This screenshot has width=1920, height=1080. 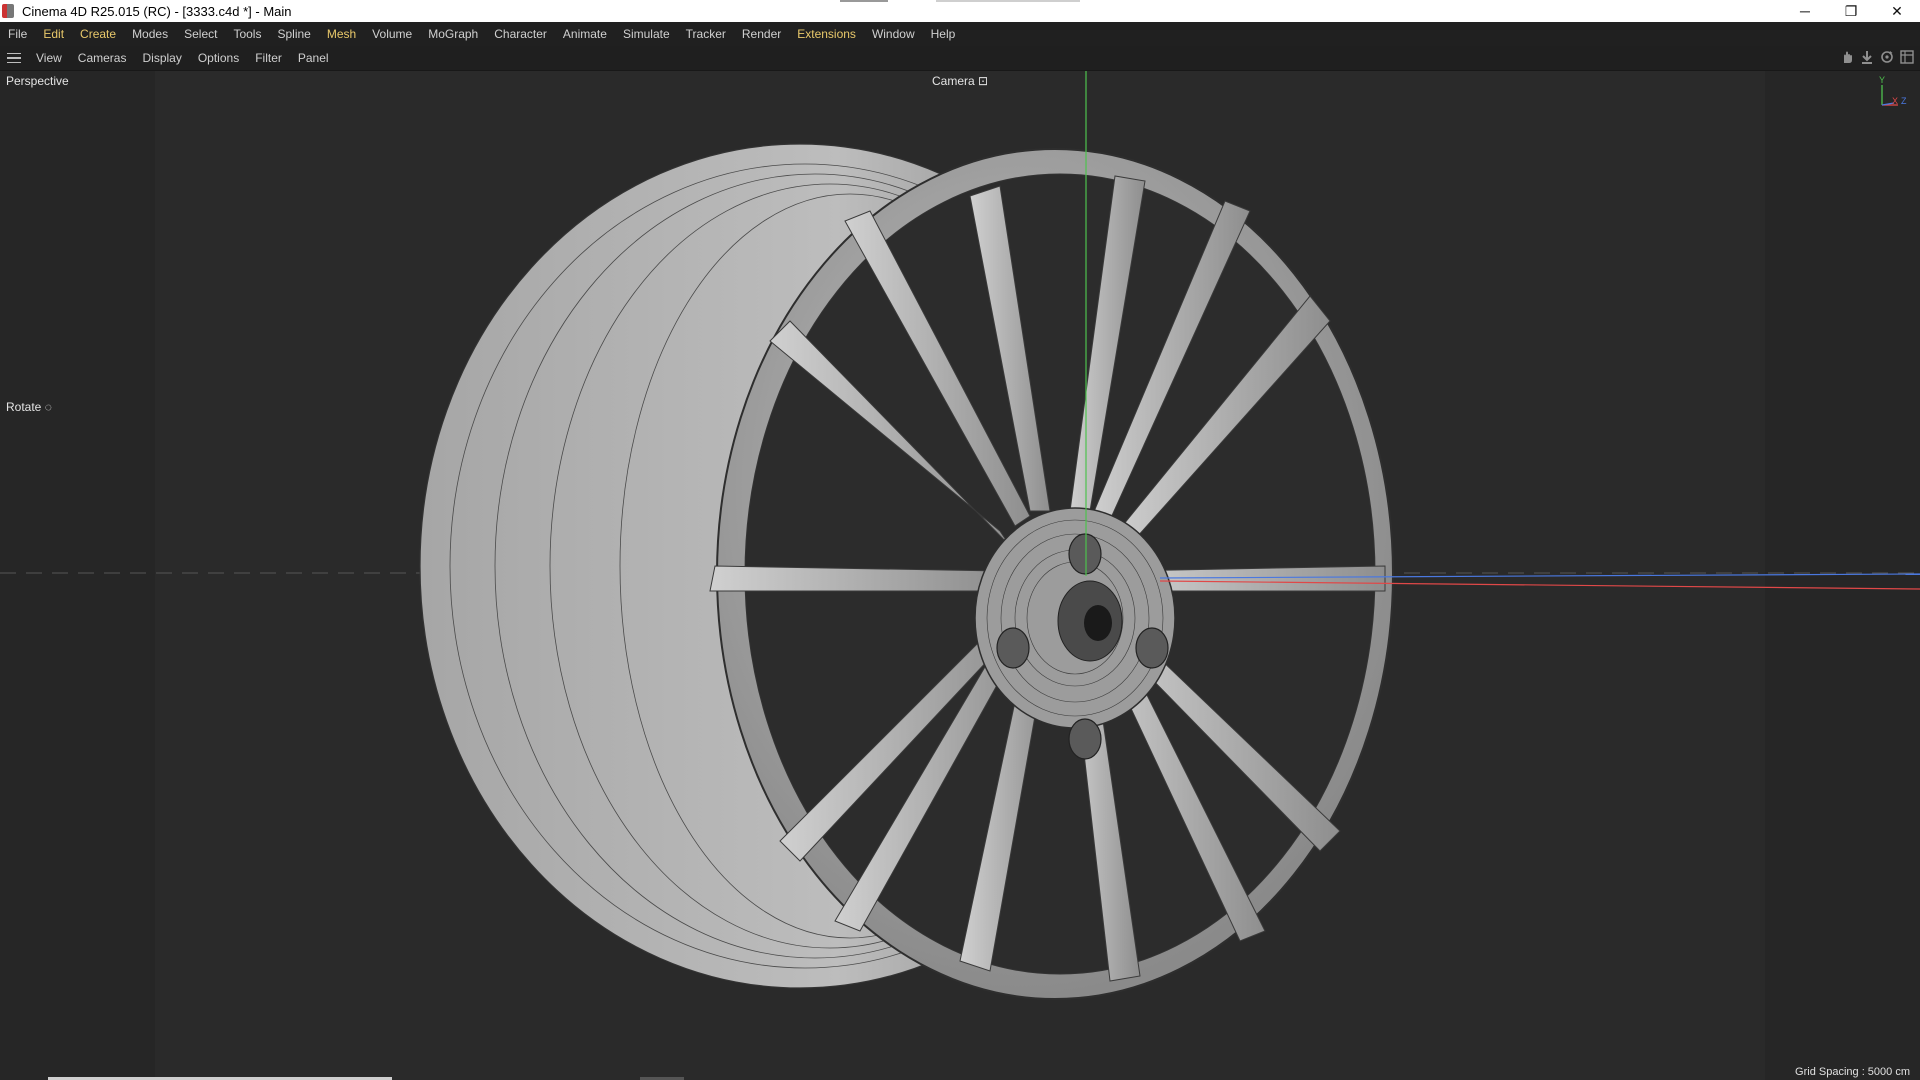 What do you see at coordinates (983, 81) in the screenshot?
I see `camera-icon: ⊡` at bounding box center [983, 81].